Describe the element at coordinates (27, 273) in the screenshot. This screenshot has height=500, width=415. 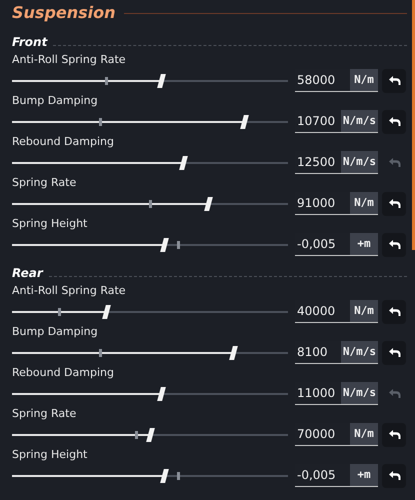
I see `section-heading: Rear` at that location.